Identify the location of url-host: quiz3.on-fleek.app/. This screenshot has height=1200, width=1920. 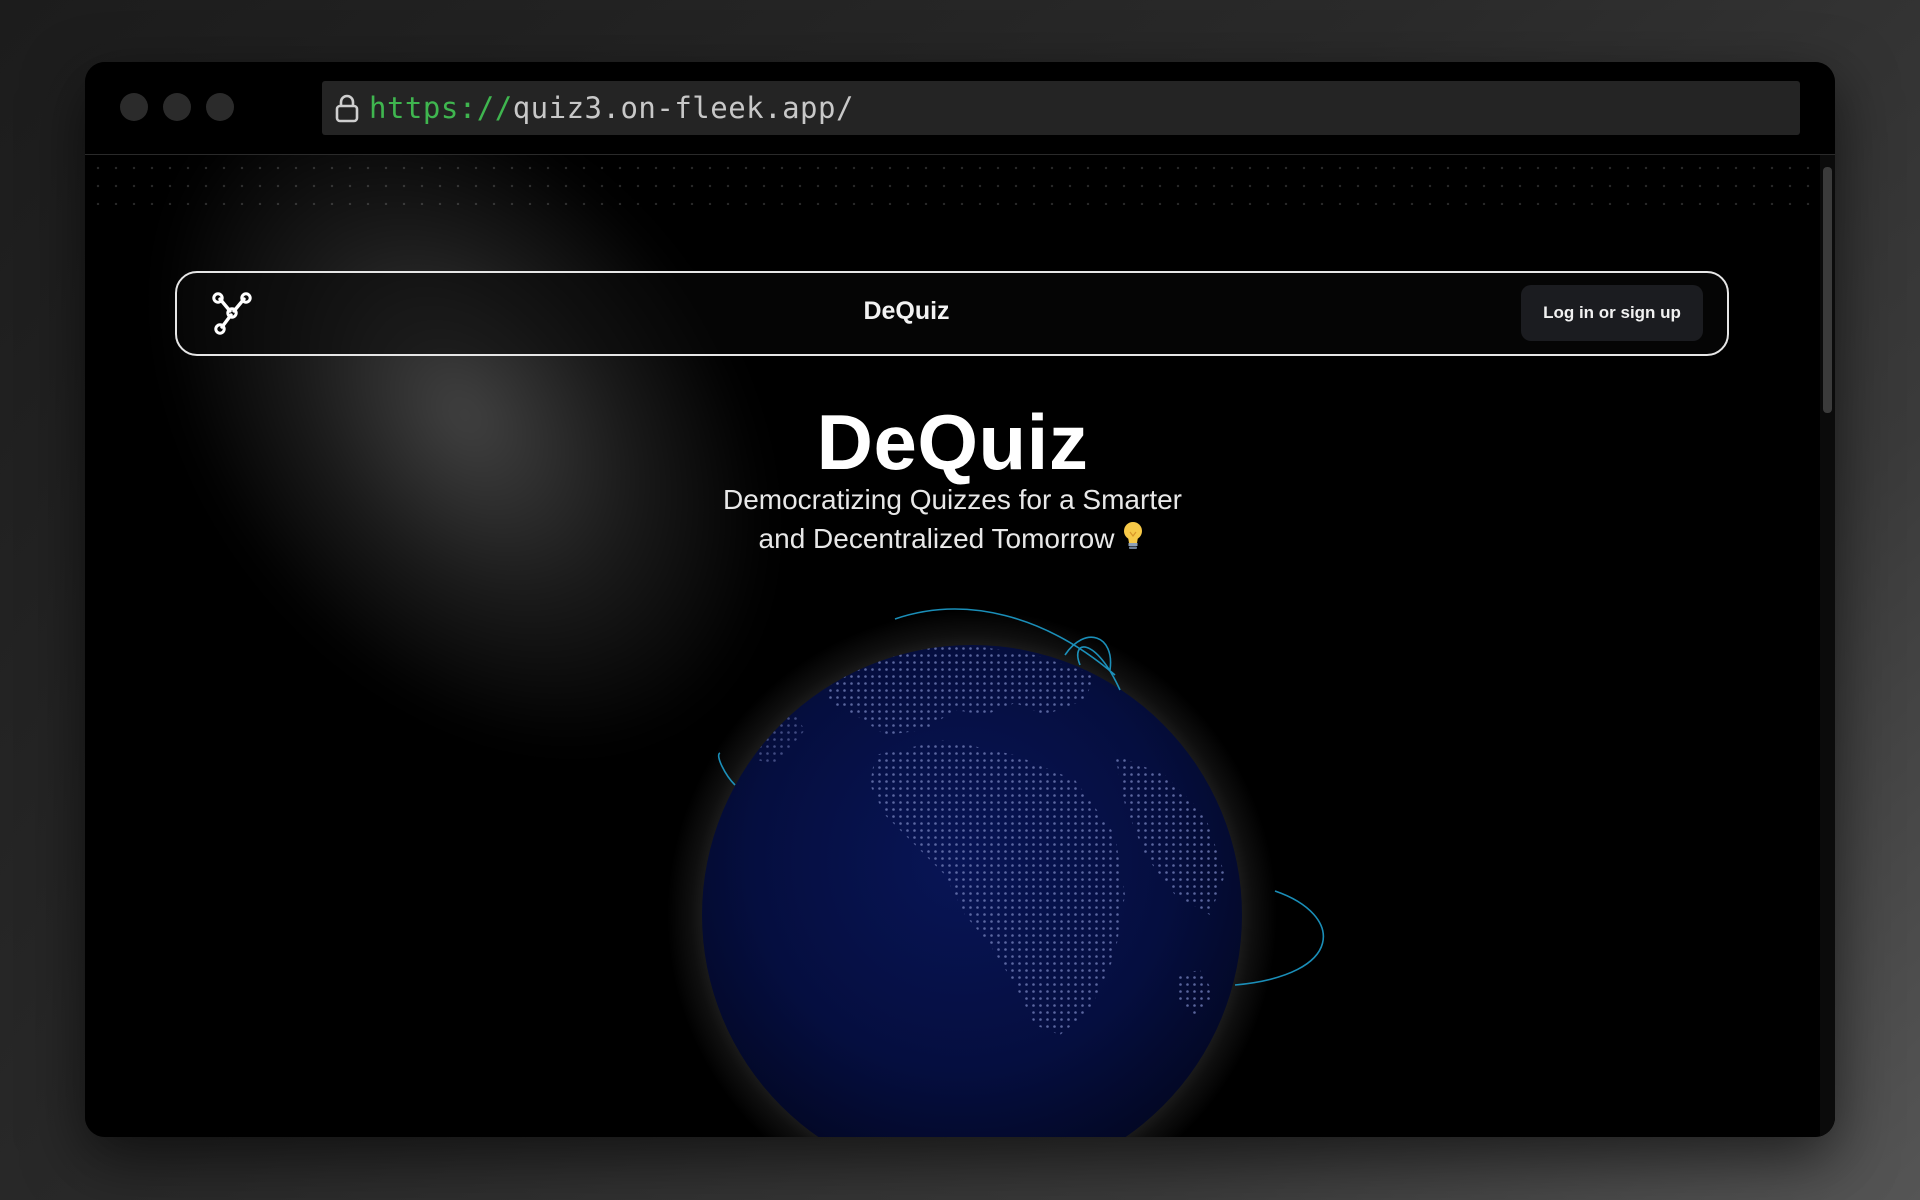
(683, 108).